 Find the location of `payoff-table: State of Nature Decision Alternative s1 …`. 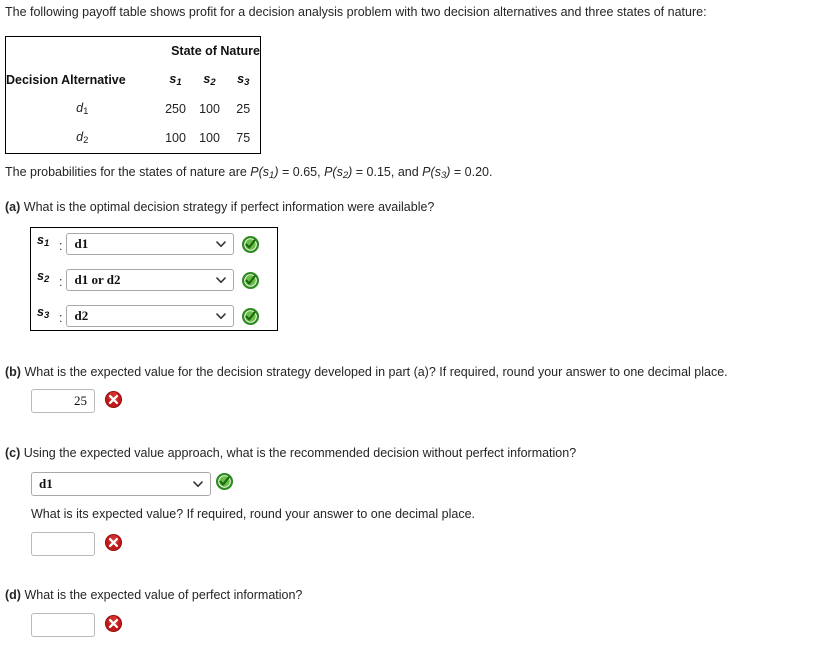

payoff-table: State of Nature Decision Alternative s1 … is located at coordinates (133, 95).